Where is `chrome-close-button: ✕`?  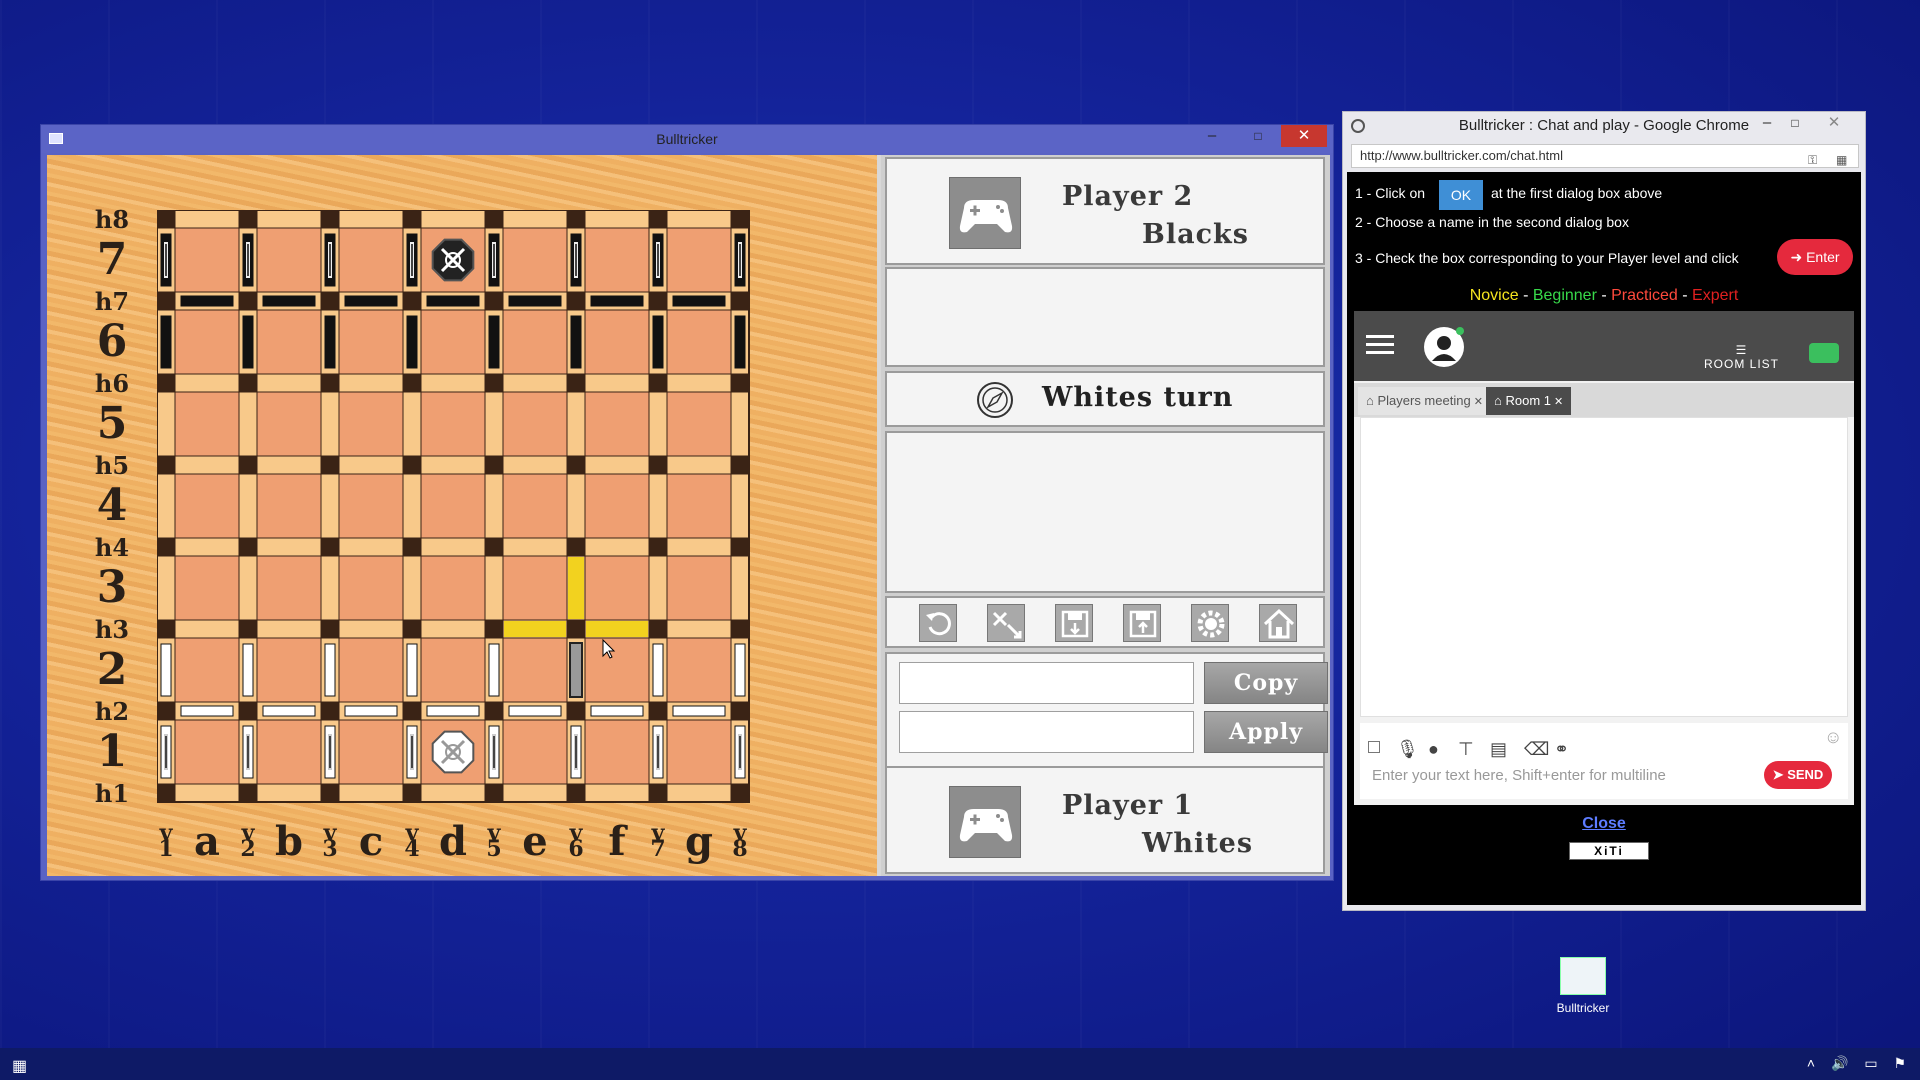
chrome-close-button: ✕ is located at coordinates (1834, 123).